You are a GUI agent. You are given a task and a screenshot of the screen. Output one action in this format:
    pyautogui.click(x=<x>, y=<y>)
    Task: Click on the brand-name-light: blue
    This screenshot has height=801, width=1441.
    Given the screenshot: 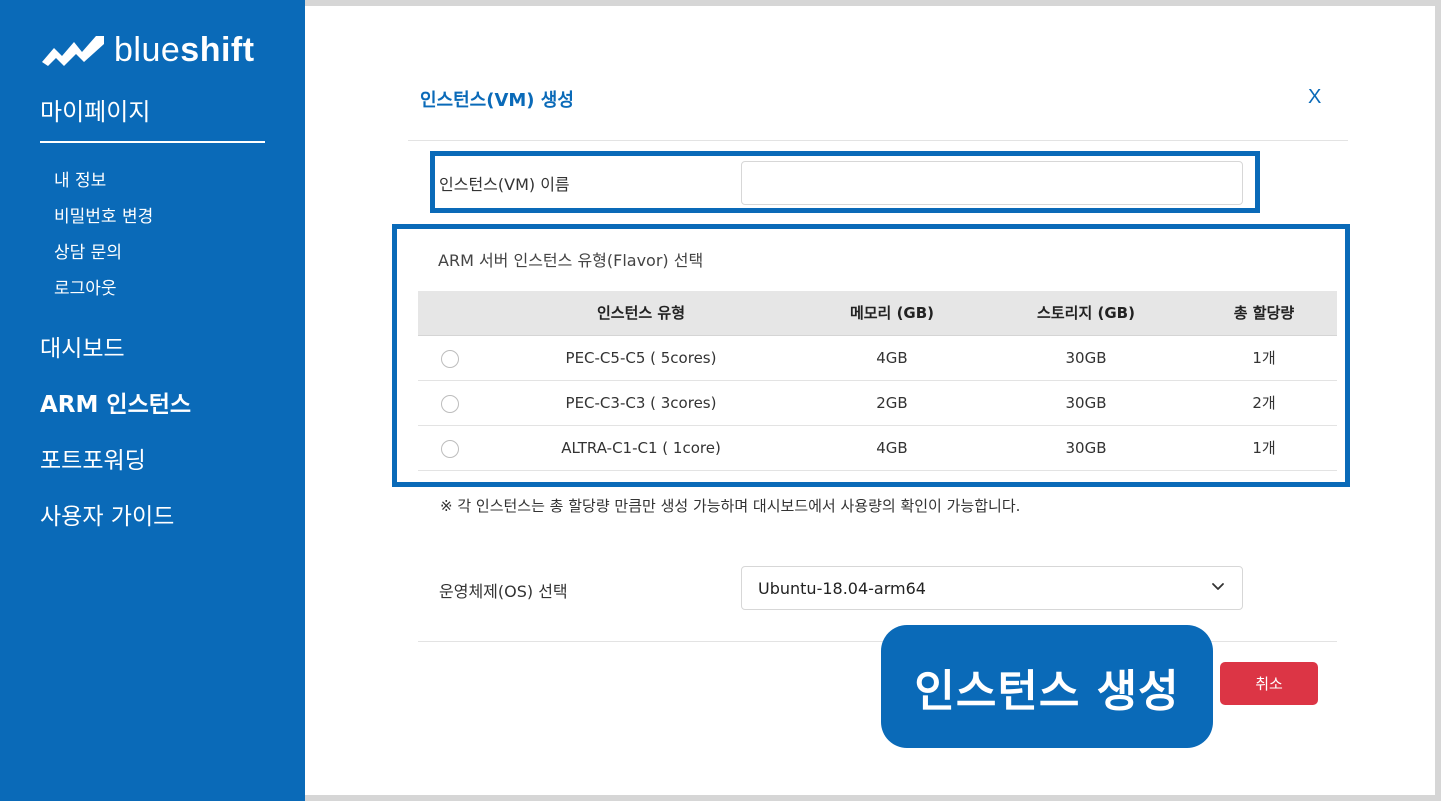 What is the action you would take?
    pyautogui.click(x=147, y=49)
    